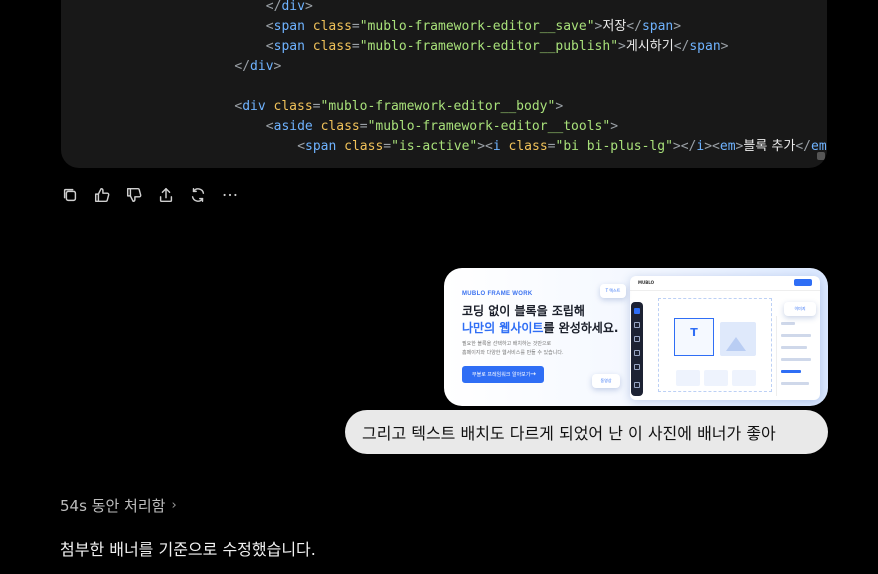 The width and height of the screenshot is (878, 574). I want to click on user-message-text: 그리고 텍스트 배치도 다르게 되었어 난 이 사진에 배너가 좋아, so click(569, 433).